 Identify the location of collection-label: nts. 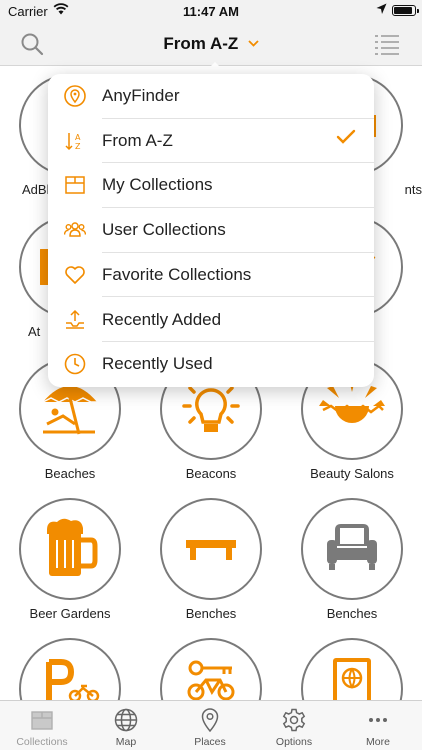
(413, 189).